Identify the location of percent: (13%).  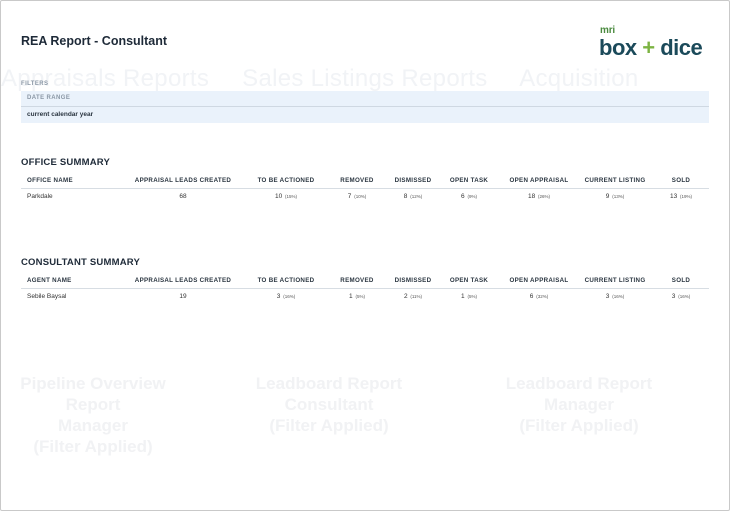
(618, 196).